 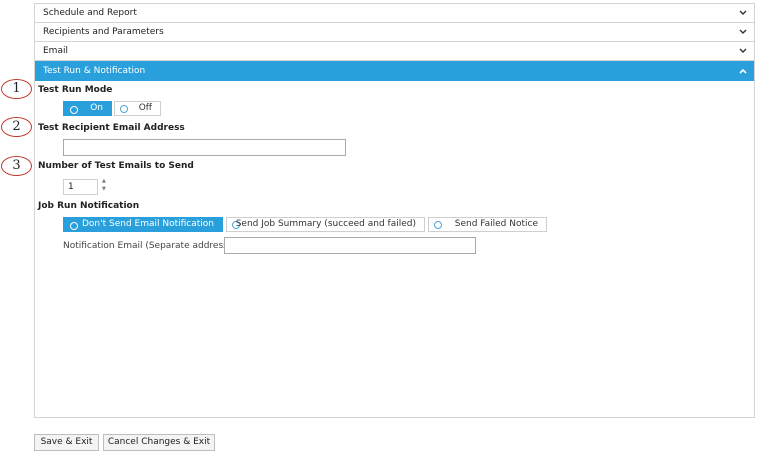 I want to click on test-run-mode-label: Test Run Mode, so click(x=75, y=90).